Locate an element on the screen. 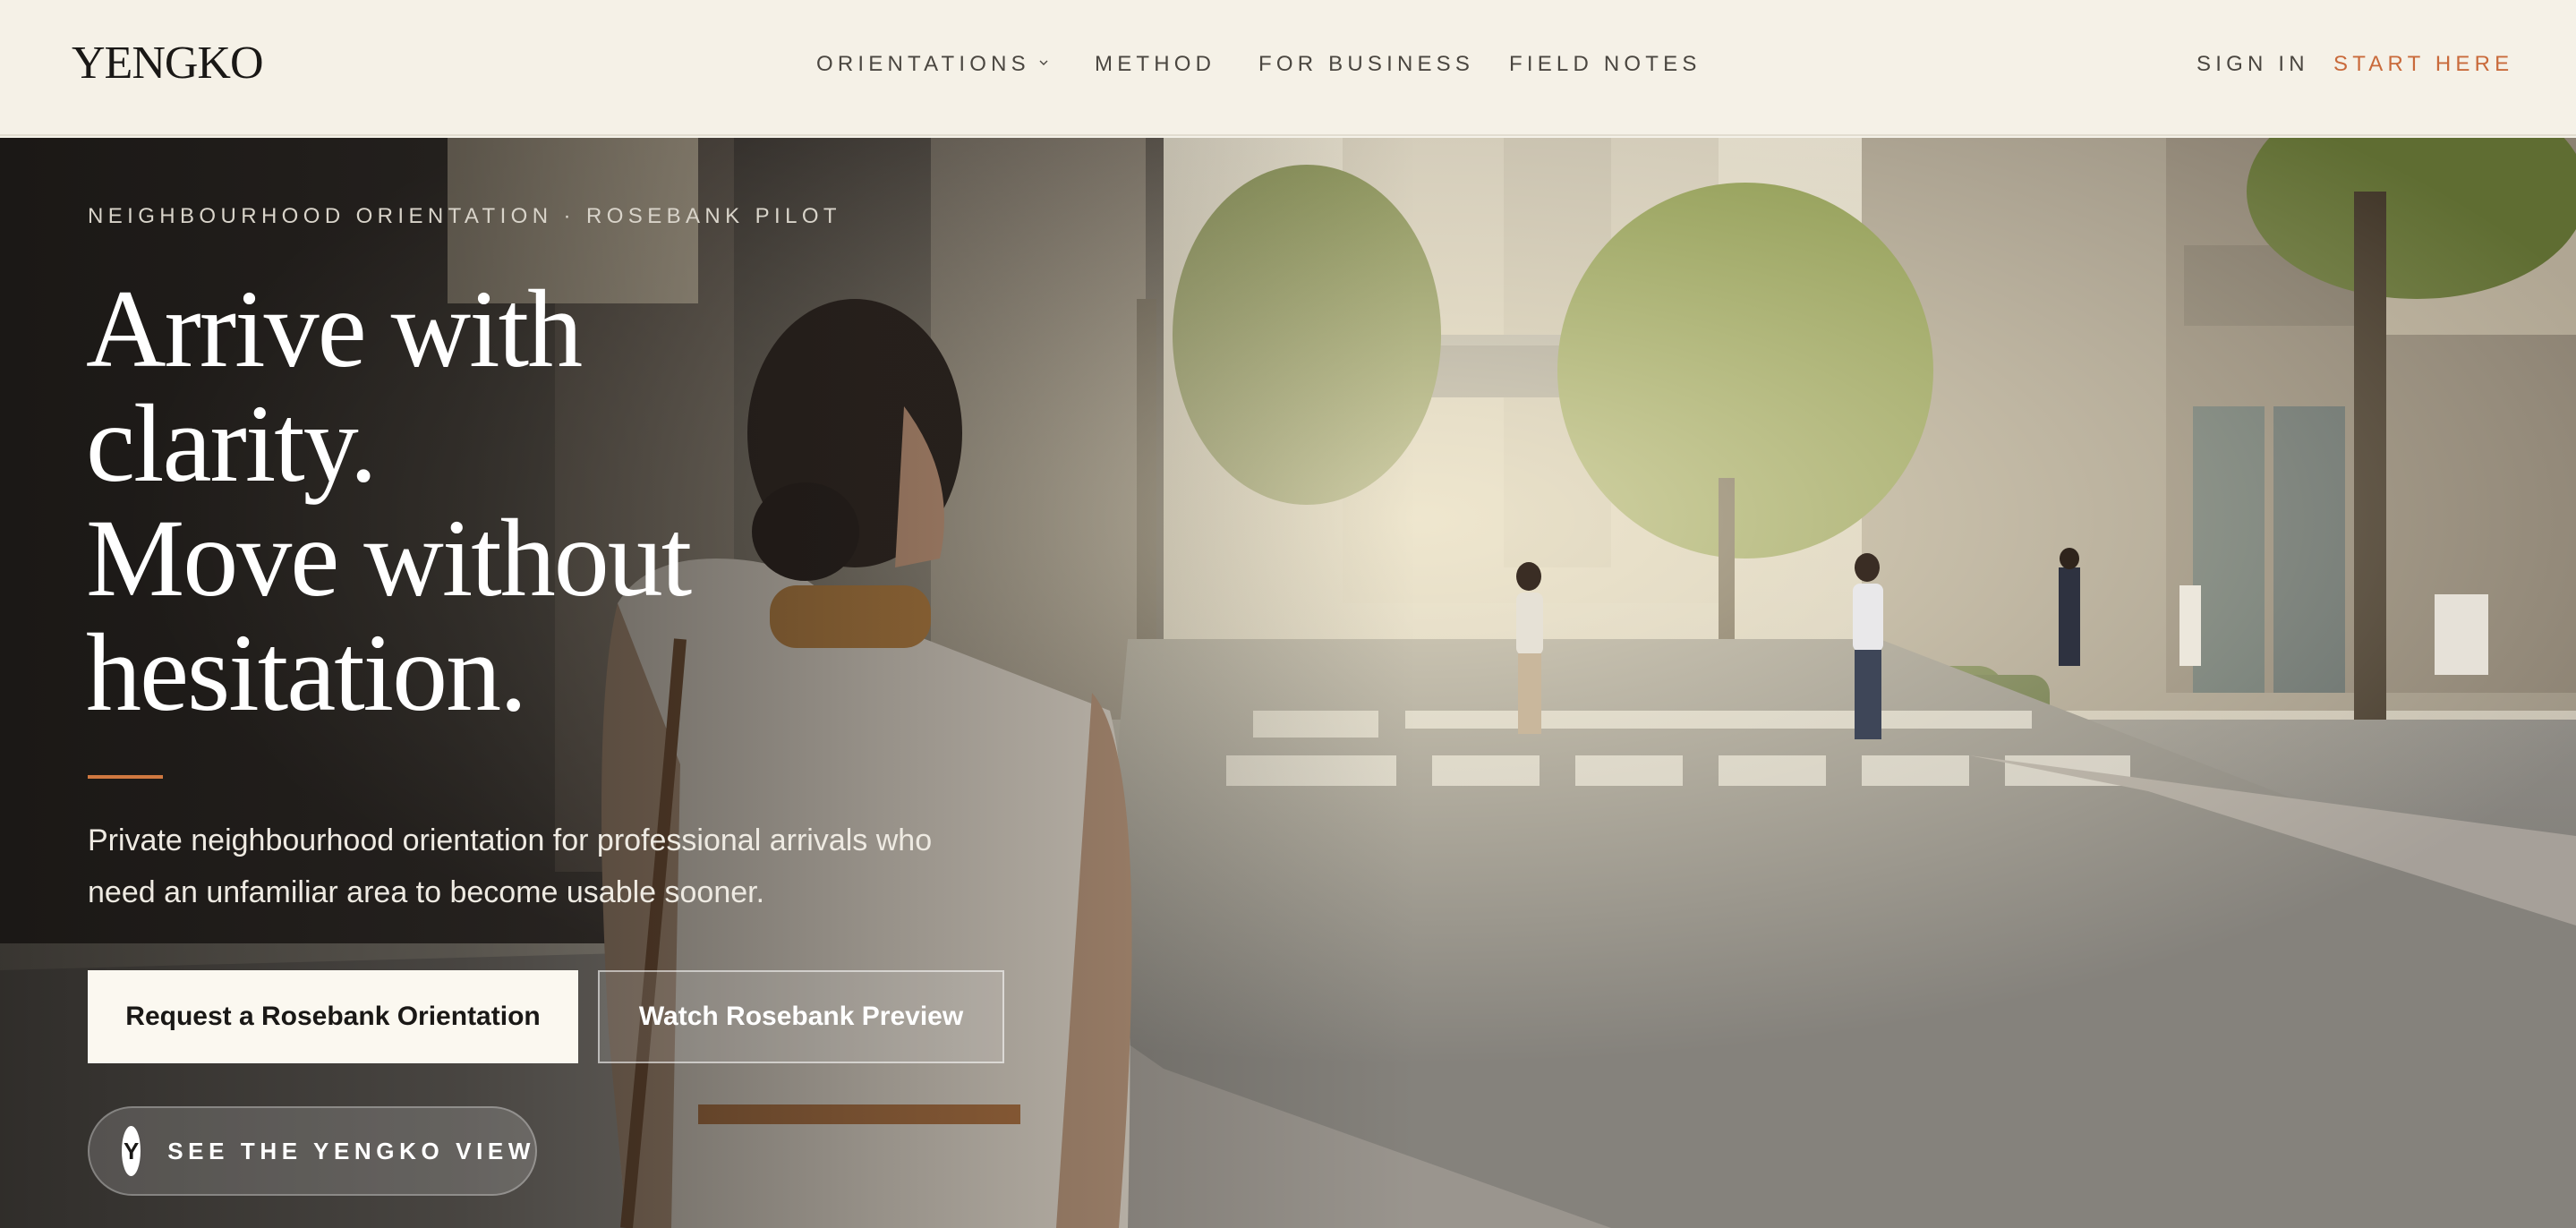  see-yengko-view-label: SEE THE YENGKO VIEW is located at coordinates (351, 1151).